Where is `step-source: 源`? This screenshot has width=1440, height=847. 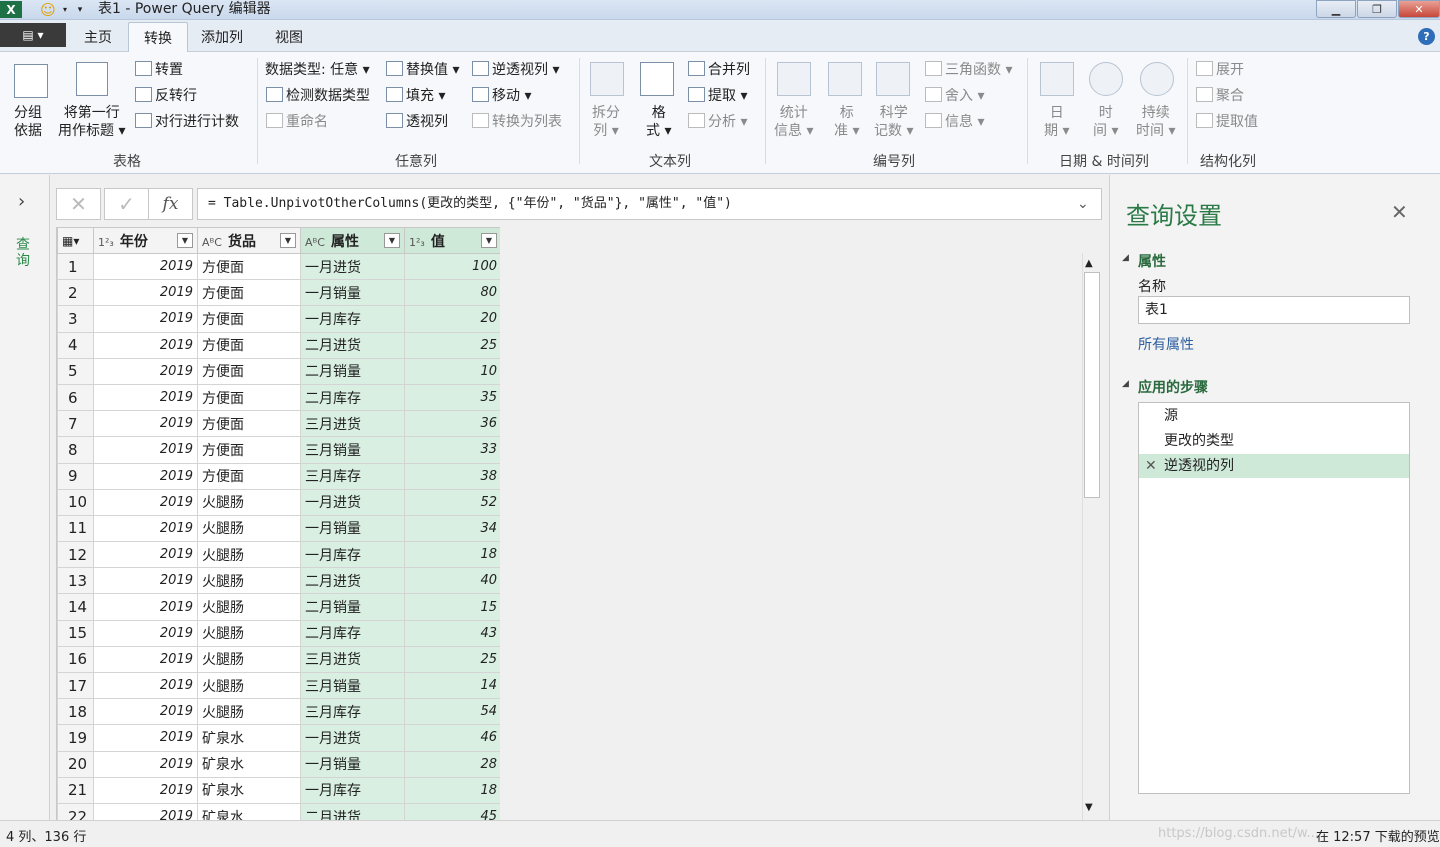
step-source: 源 is located at coordinates (1274, 416).